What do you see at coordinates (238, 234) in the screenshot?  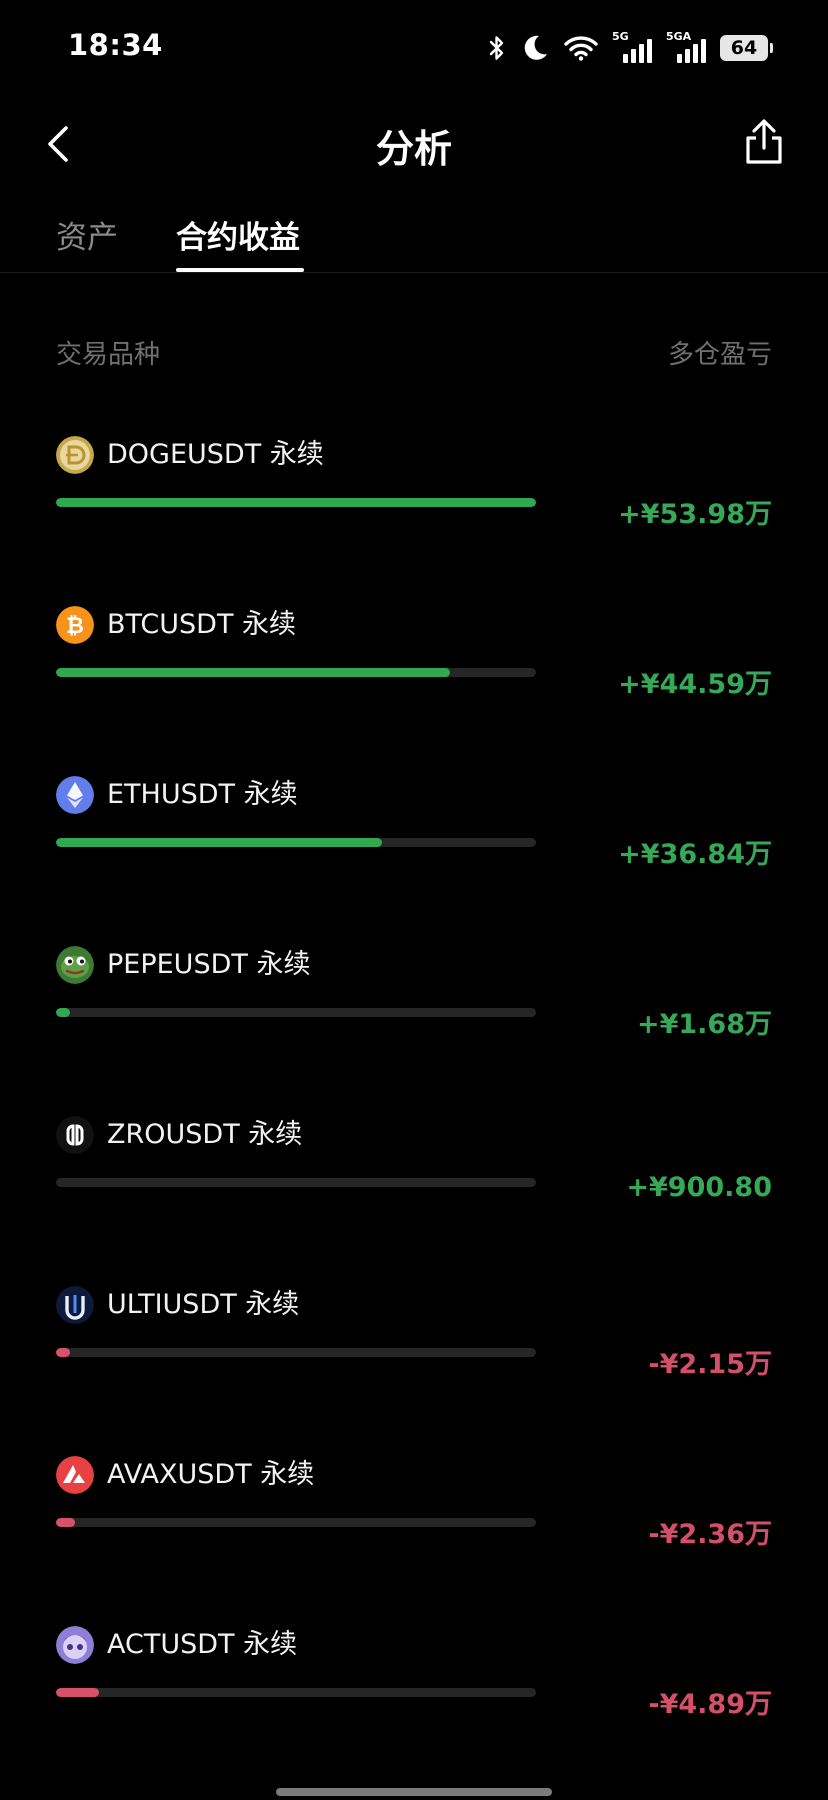 I see `tab-contract-pnl: 合约收益` at bounding box center [238, 234].